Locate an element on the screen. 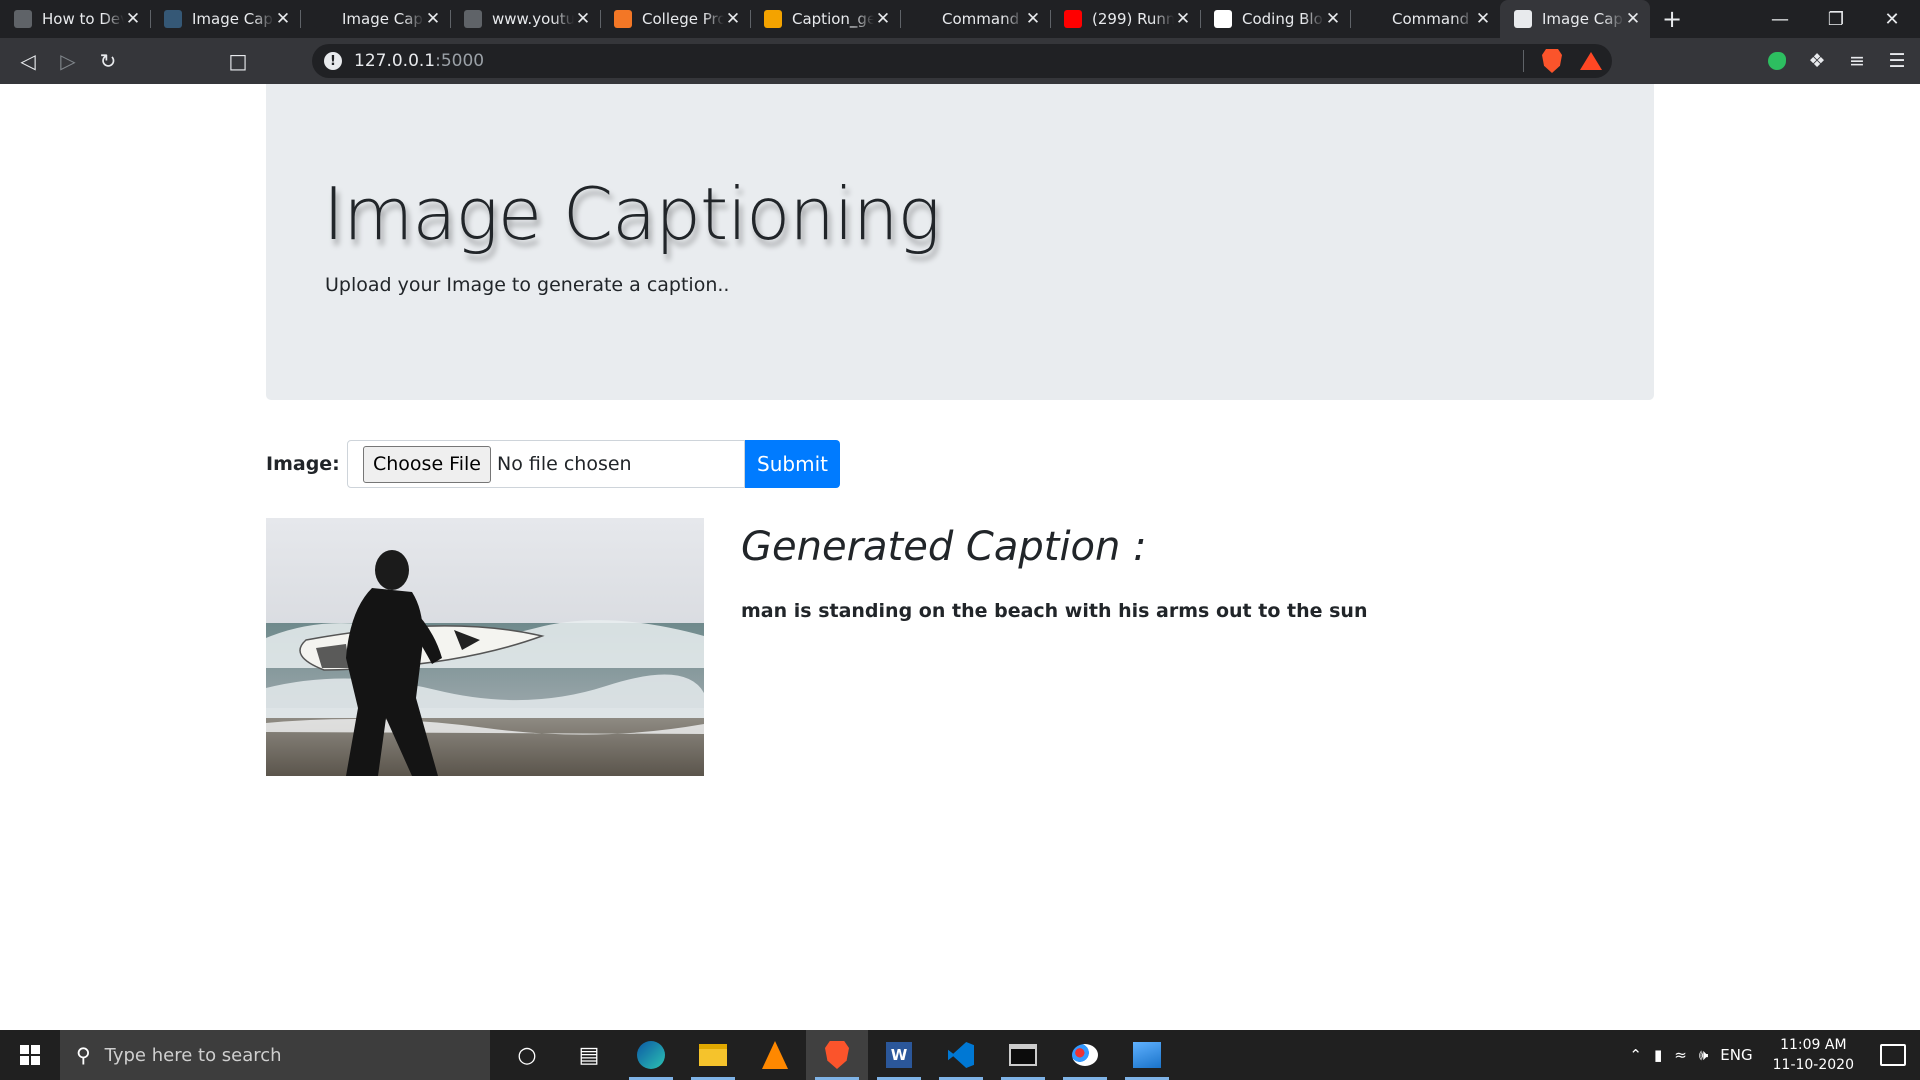  clock-time: 11:09 AM is located at coordinates (1813, 1045).